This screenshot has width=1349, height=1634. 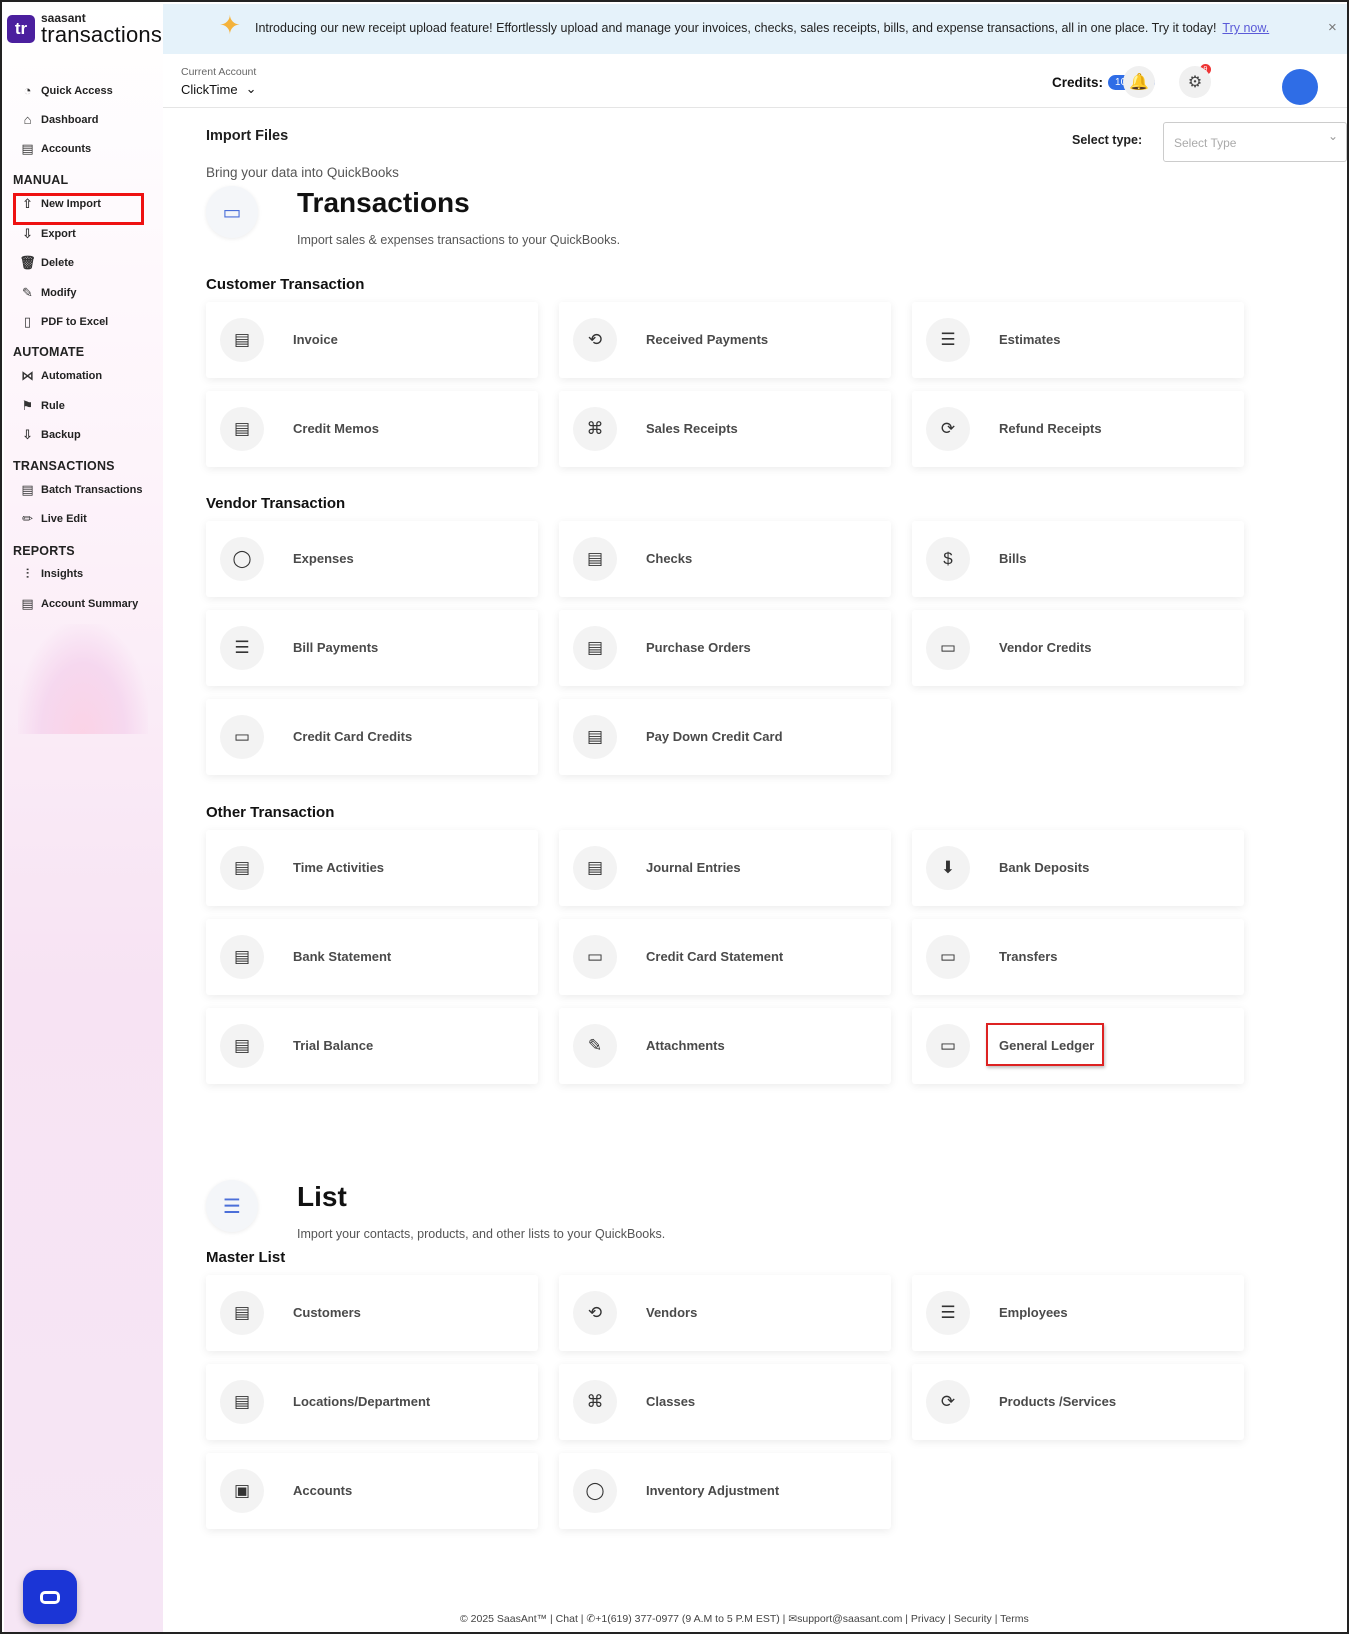 What do you see at coordinates (1078, 1402) in the screenshot?
I see `card-products-services: ⟳ Products /Services` at bounding box center [1078, 1402].